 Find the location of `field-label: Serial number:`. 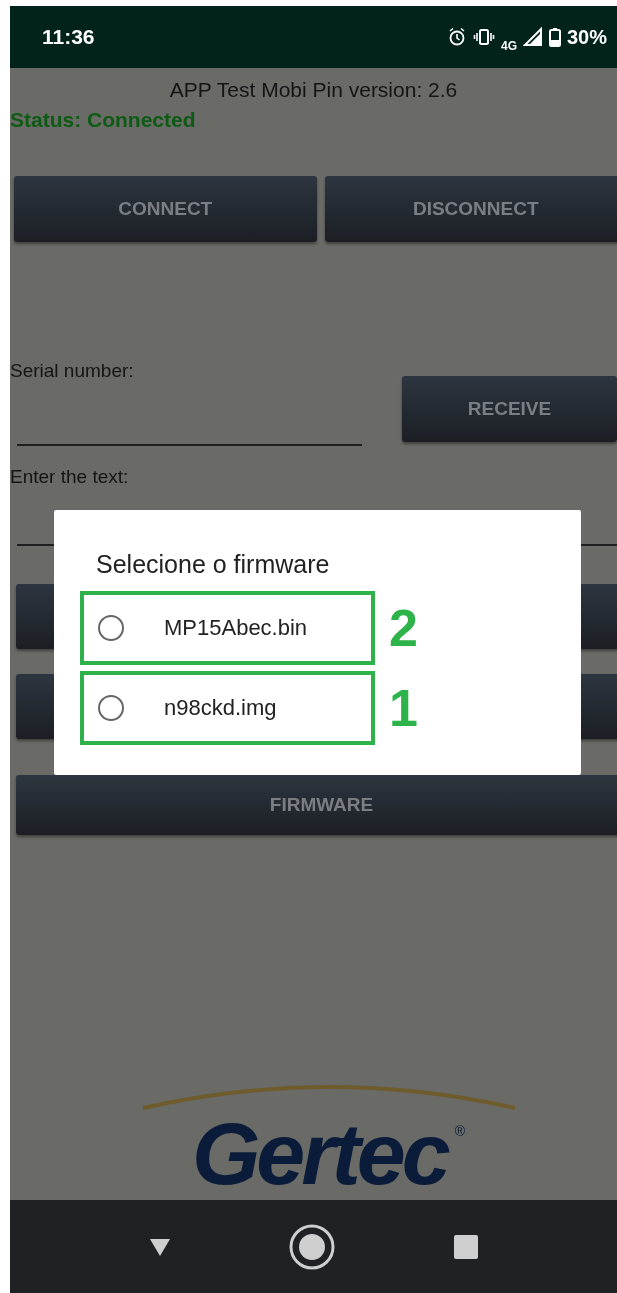

field-label: Serial number: is located at coordinates (72, 371).